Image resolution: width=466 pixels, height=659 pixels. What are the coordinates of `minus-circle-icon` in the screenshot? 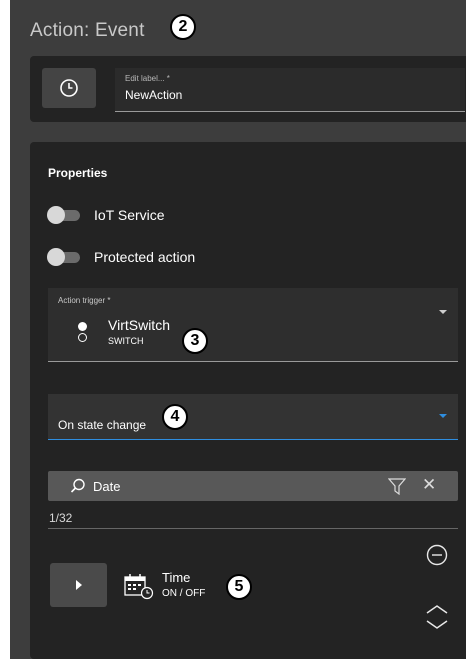 It's located at (437, 555).